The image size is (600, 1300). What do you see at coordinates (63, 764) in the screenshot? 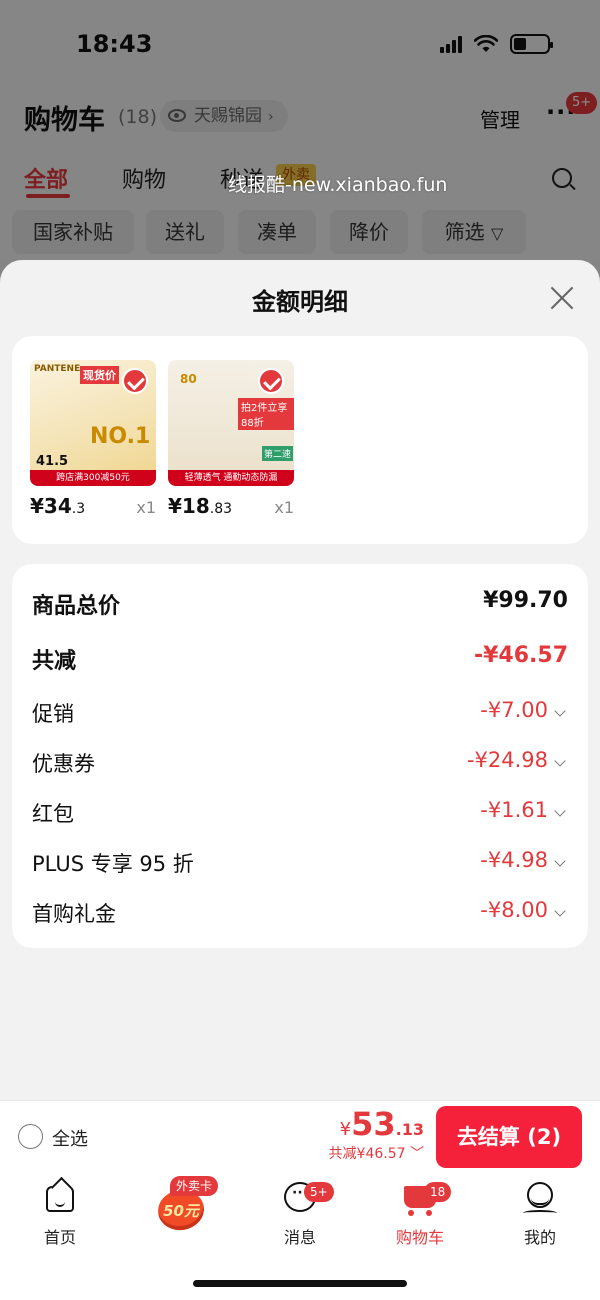
I see `row-label: 优惠券` at bounding box center [63, 764].